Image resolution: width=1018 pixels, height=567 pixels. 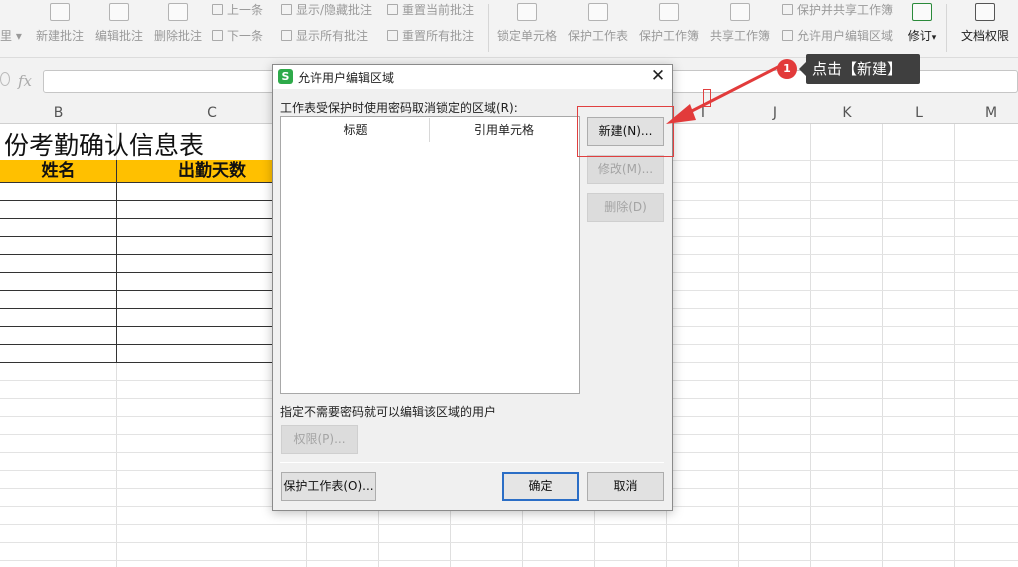 What do you see at coordinates (723, 94) in the screenshot?
I see `pointer-arrow-icon` at bounding box center [723, 94].